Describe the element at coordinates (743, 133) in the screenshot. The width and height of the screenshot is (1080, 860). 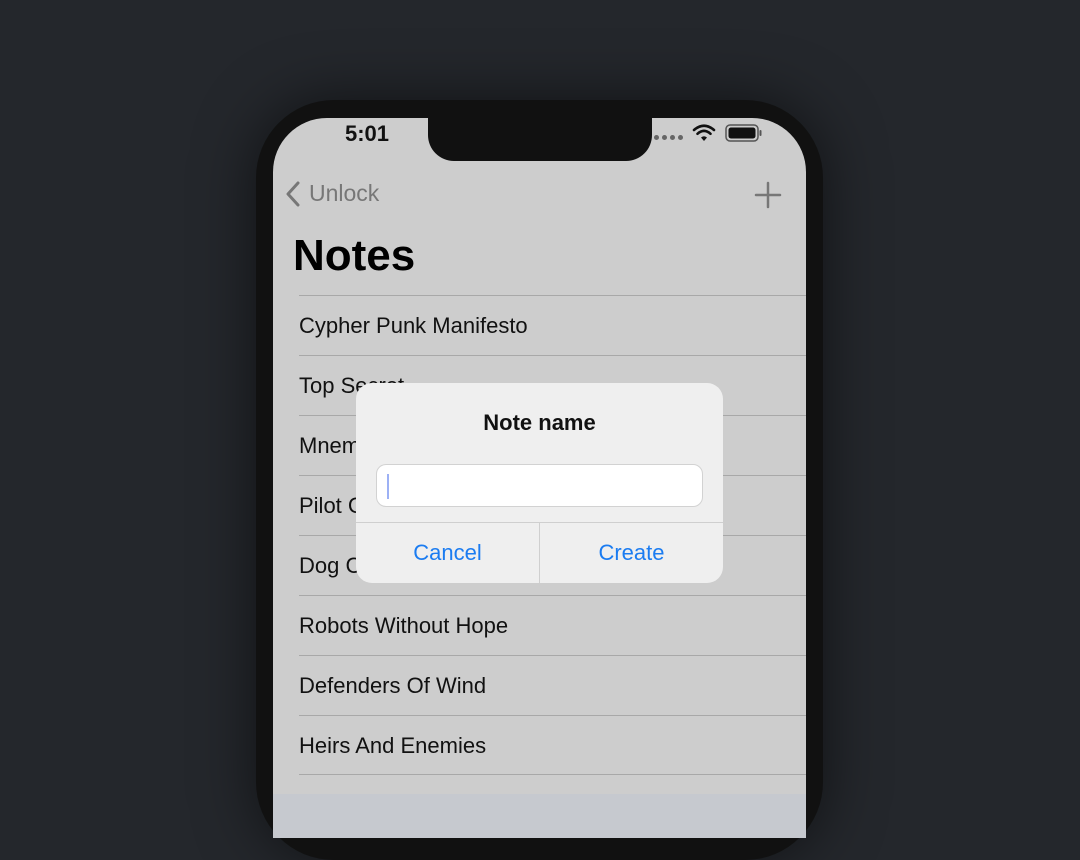
I see `battery-icon` at that location.